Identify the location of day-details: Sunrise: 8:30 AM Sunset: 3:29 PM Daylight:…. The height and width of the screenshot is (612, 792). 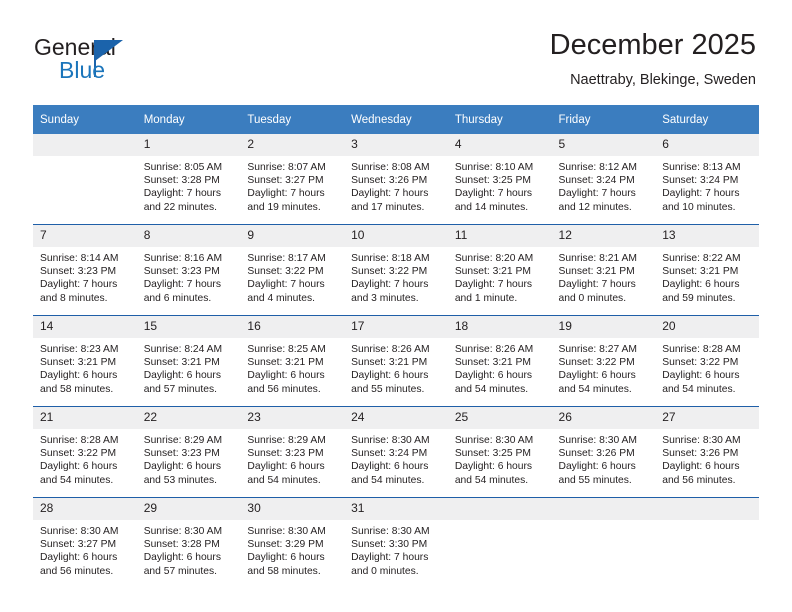
(292, 549).